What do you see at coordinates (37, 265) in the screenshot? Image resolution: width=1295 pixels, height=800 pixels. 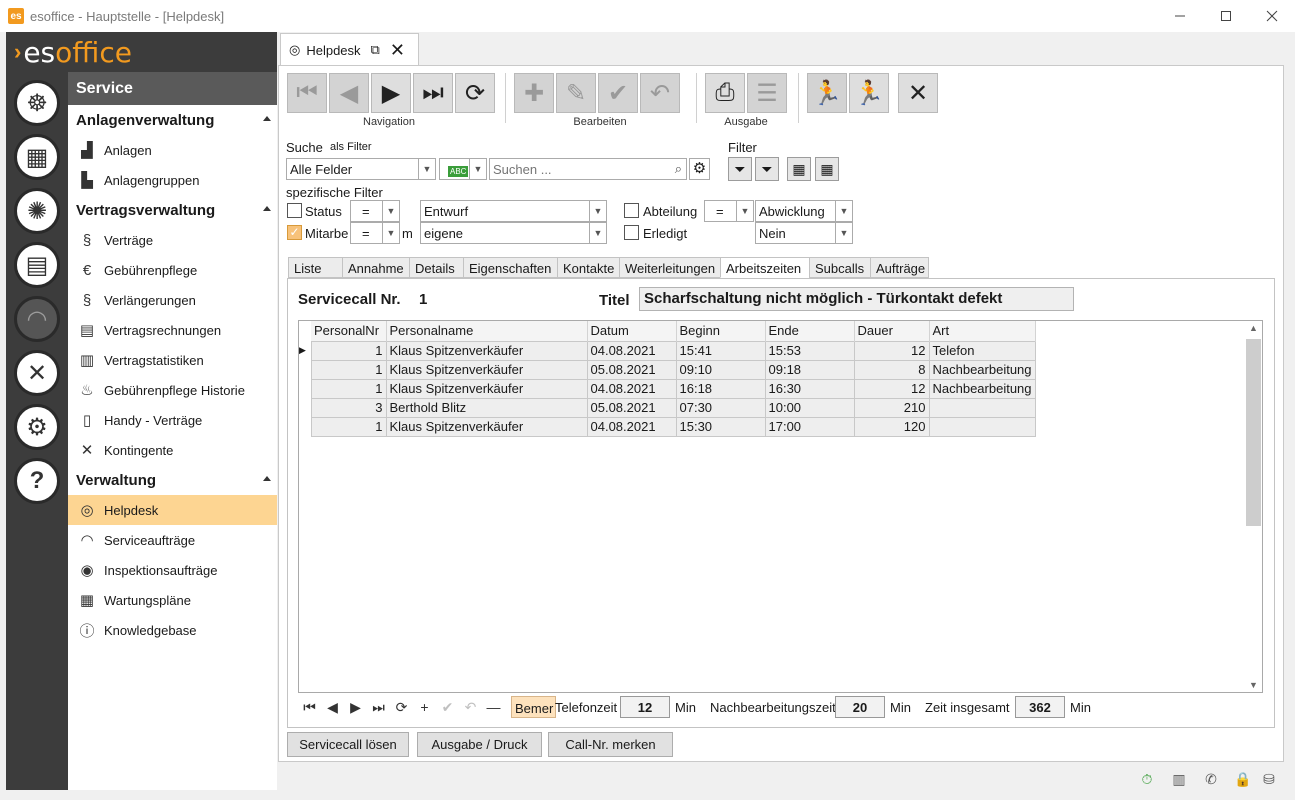 I see `rail-finance-button: ▤` at bounding box center [37, 265].